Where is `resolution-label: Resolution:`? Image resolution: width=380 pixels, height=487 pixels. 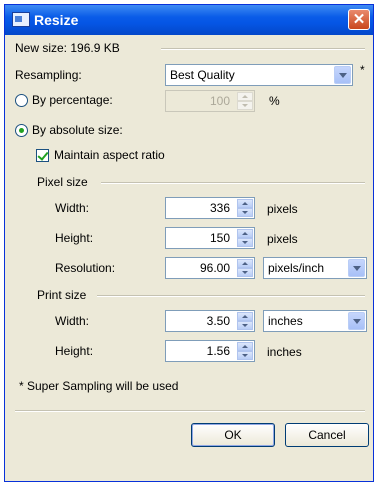 resolution-label: Resolution: is located at coordinates (85, 268).